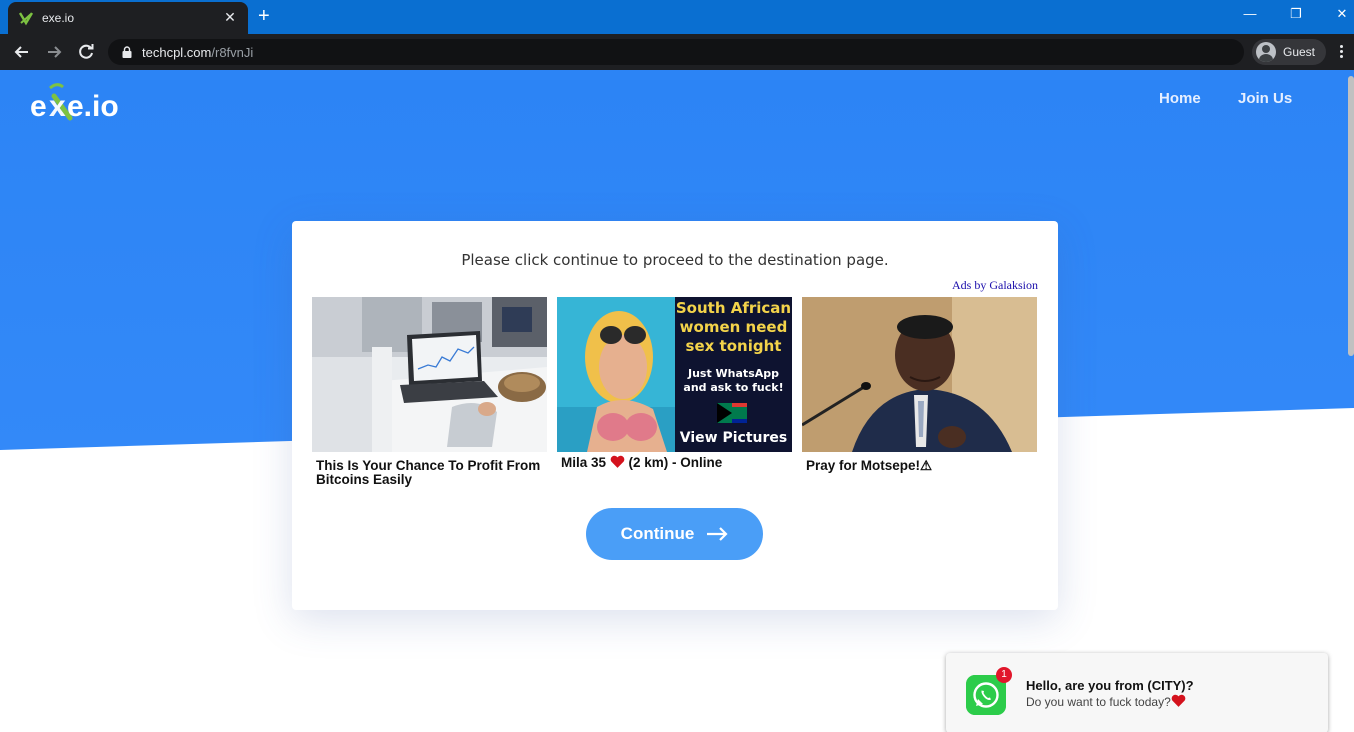 This screenshot has width=1354, height=732. What do you see at coordinates (54, 52) in the screenshot?
I see `forward-arrow-icon` at bounding box center [54, 52].